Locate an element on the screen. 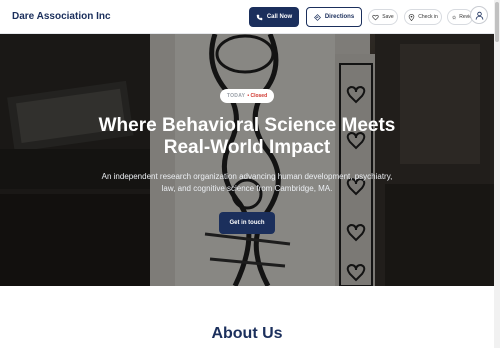 The image size is (500, 348). save-label: Save is located at coordinates (388, 17).